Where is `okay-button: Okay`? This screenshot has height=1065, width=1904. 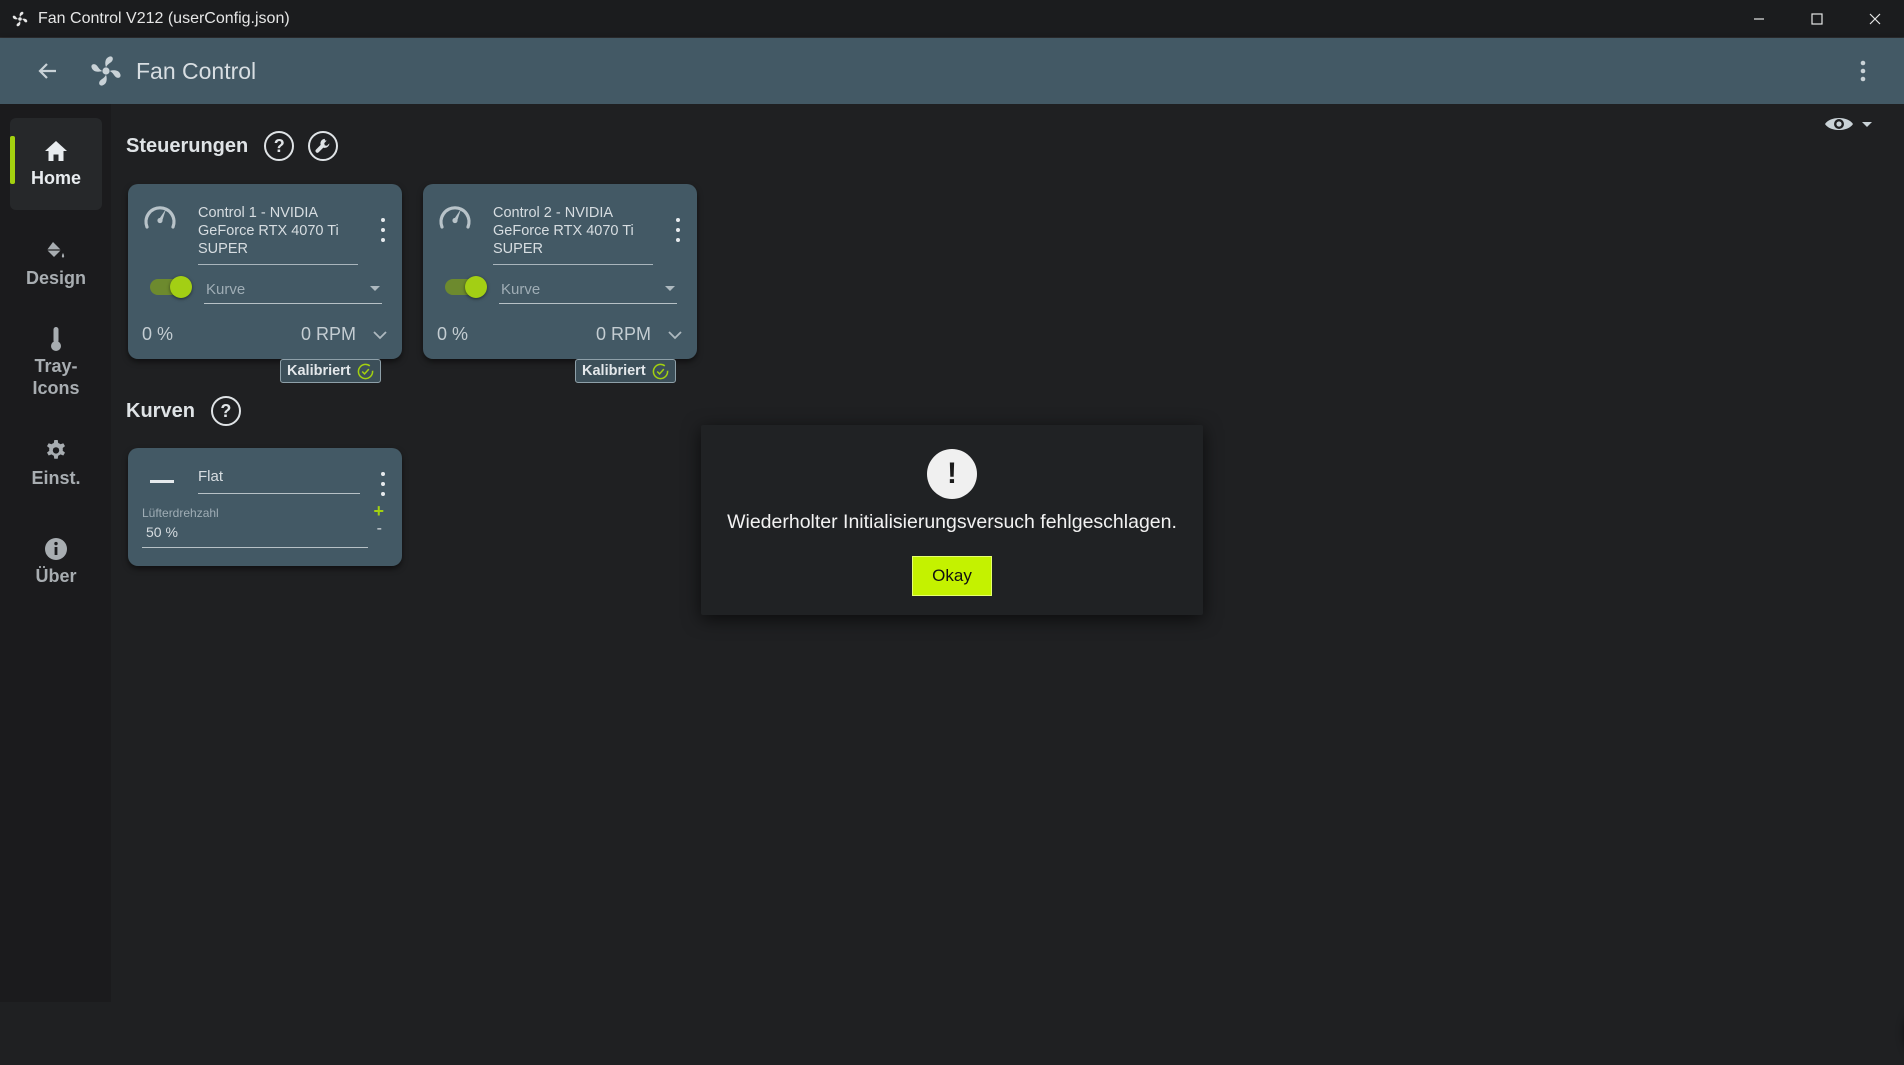 okay-button: Okay is located at coordinates (952, 576).